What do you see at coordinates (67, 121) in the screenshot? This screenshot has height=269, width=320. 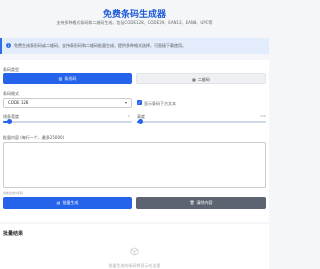 I see `width-slider` at bounding box center [67, 121].